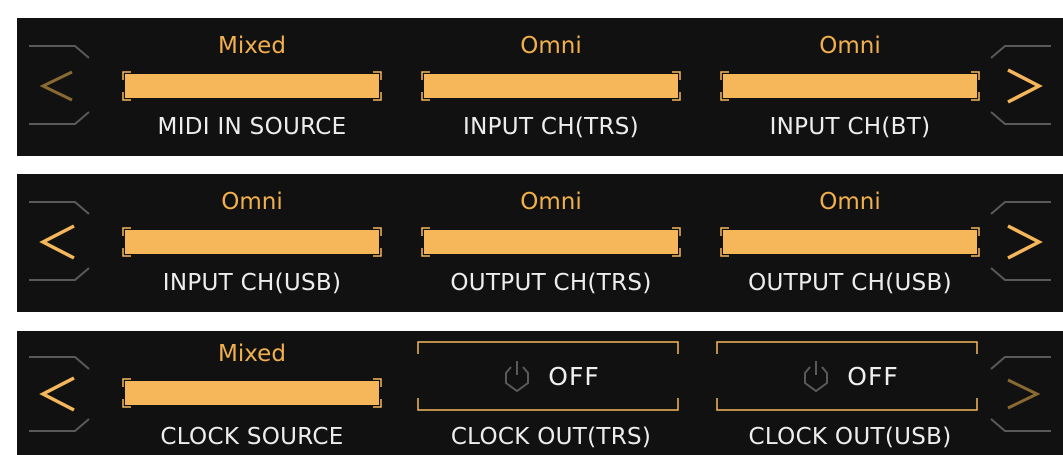 The width and height of the screenshot is (1063, 455). I want to click on setting-label: CLOCK SOURCE, so click(252, 437).